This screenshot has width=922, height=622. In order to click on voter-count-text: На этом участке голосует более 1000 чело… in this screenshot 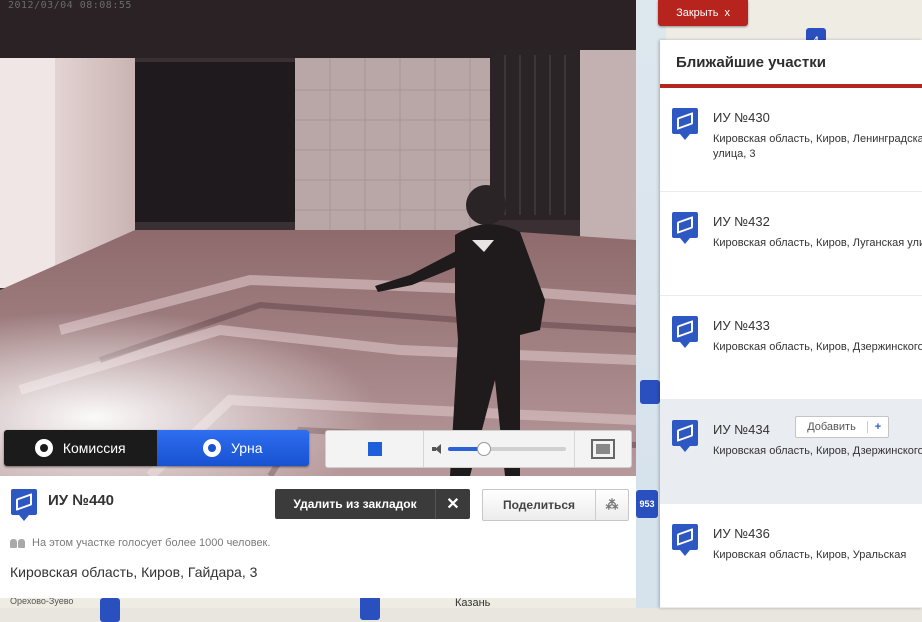, I will do `click(151, 543)`.